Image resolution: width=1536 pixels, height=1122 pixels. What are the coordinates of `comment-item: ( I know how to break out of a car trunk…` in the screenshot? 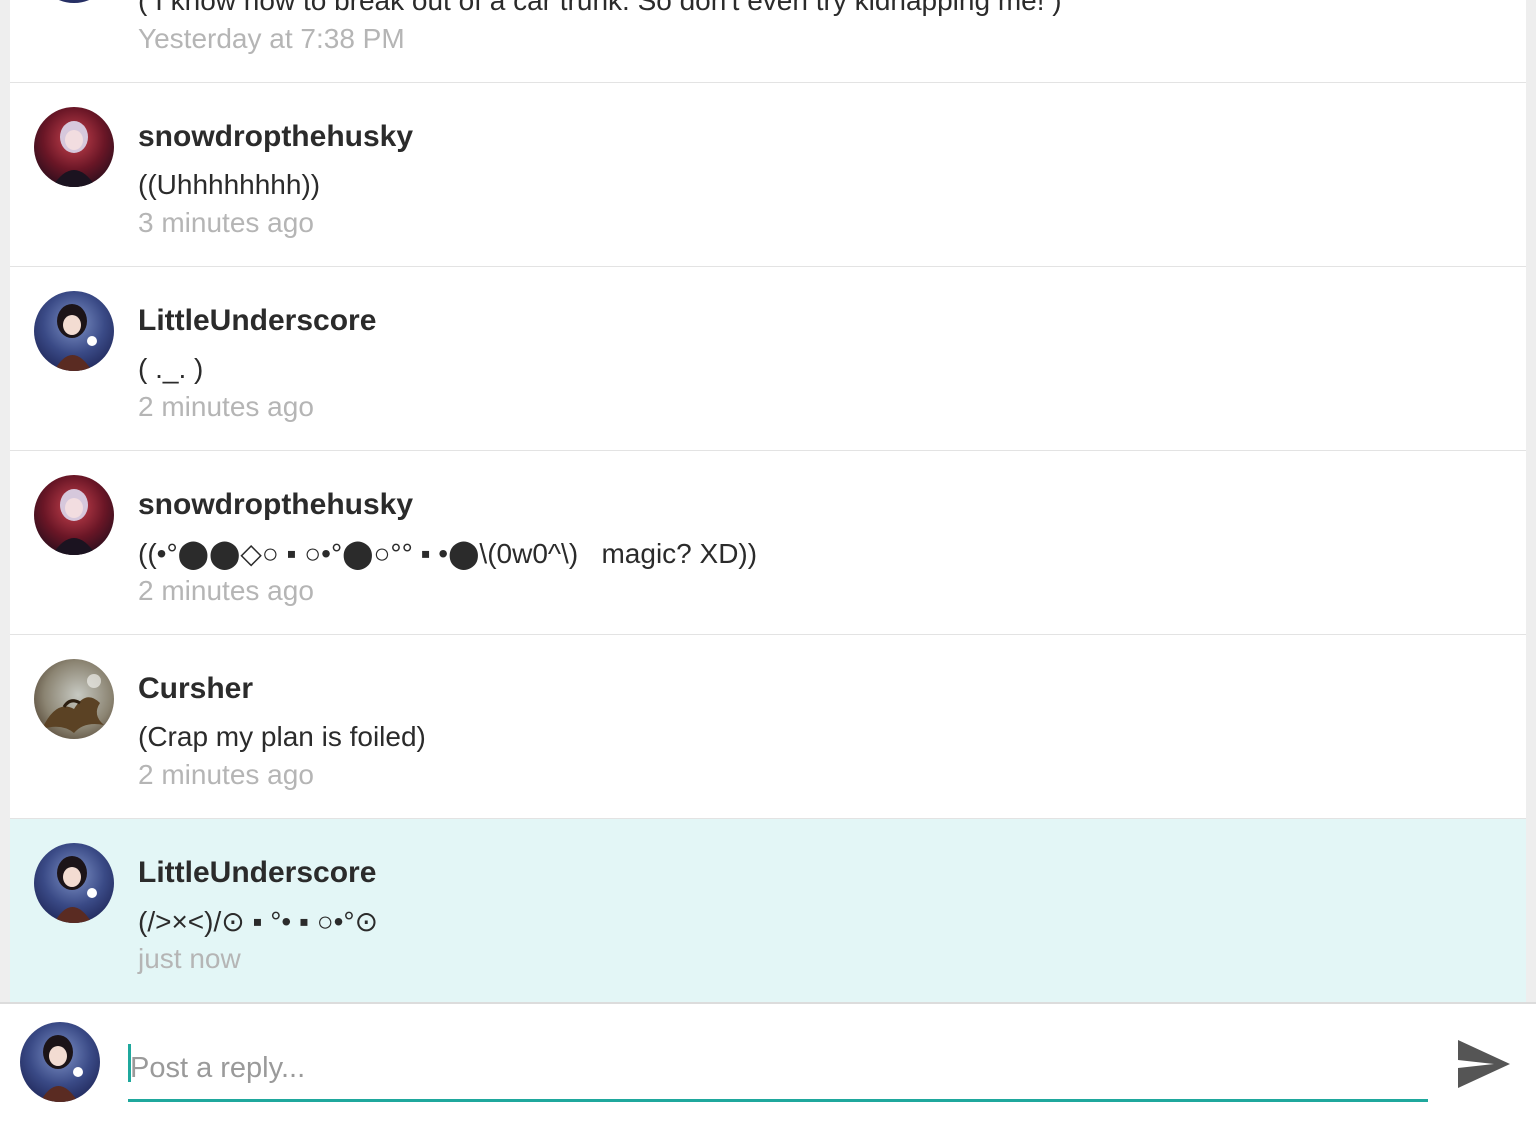 It's located at (768, 41).